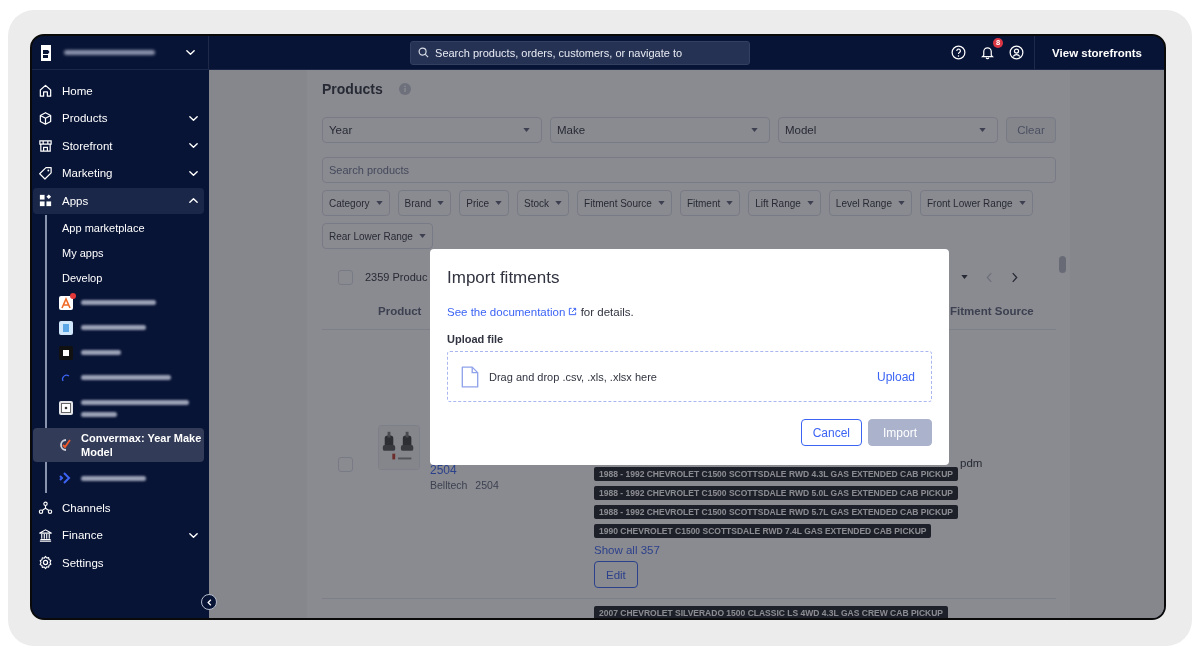  I want to click on select-field: Make, so click(660, 130).